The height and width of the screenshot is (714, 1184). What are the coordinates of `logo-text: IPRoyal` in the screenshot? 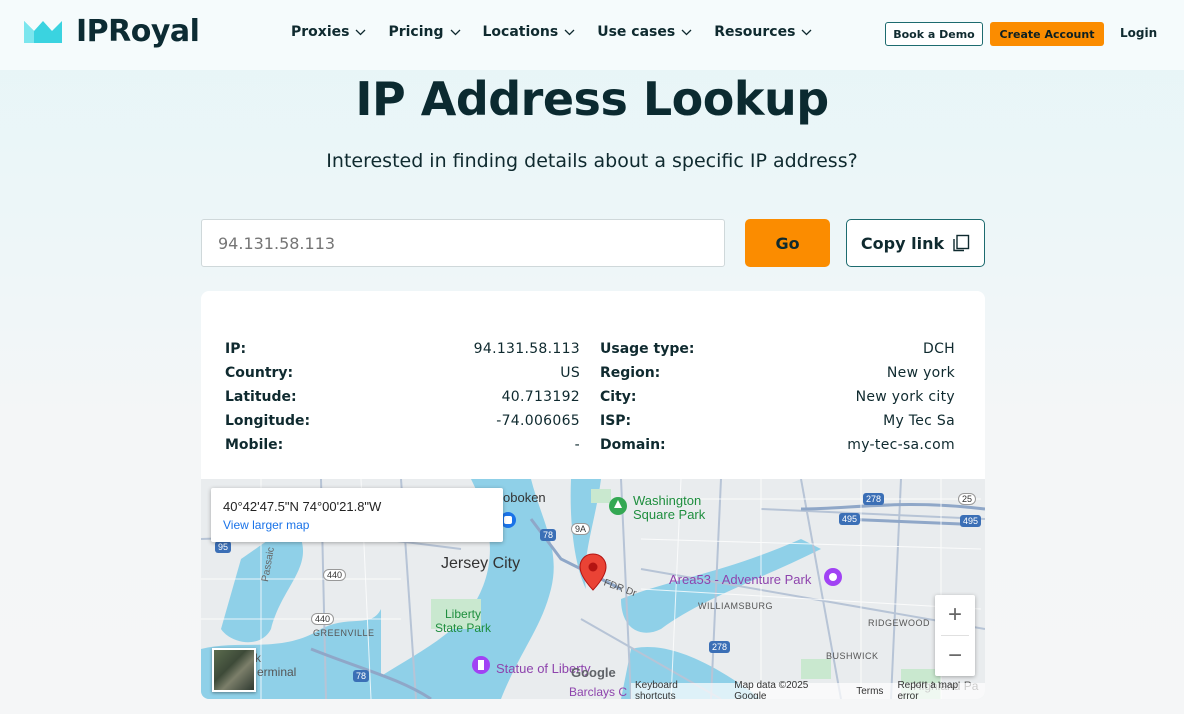 It's located at (138, 31).